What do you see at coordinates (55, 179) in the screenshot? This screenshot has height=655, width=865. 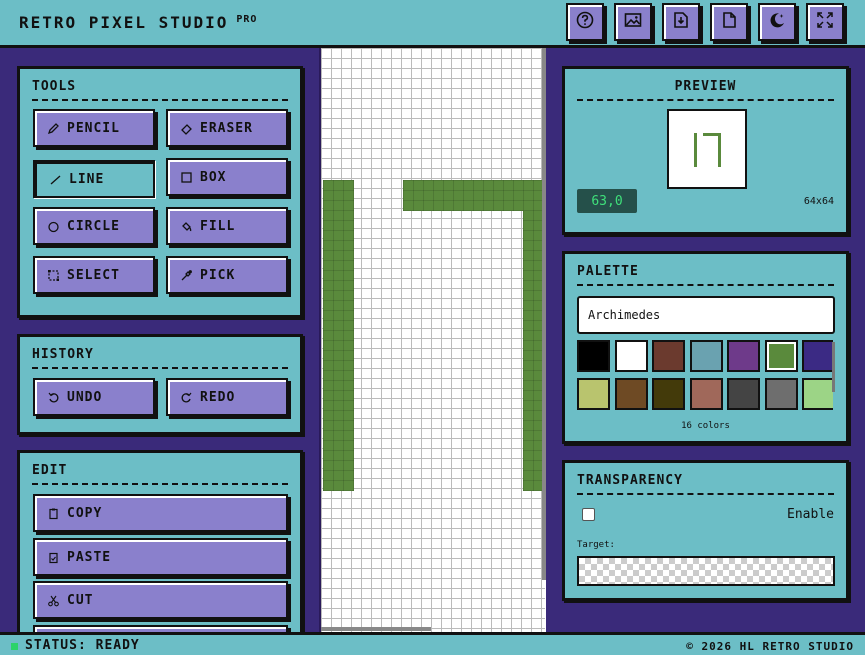 I see `line-icon` at bounding box center [55, 179].